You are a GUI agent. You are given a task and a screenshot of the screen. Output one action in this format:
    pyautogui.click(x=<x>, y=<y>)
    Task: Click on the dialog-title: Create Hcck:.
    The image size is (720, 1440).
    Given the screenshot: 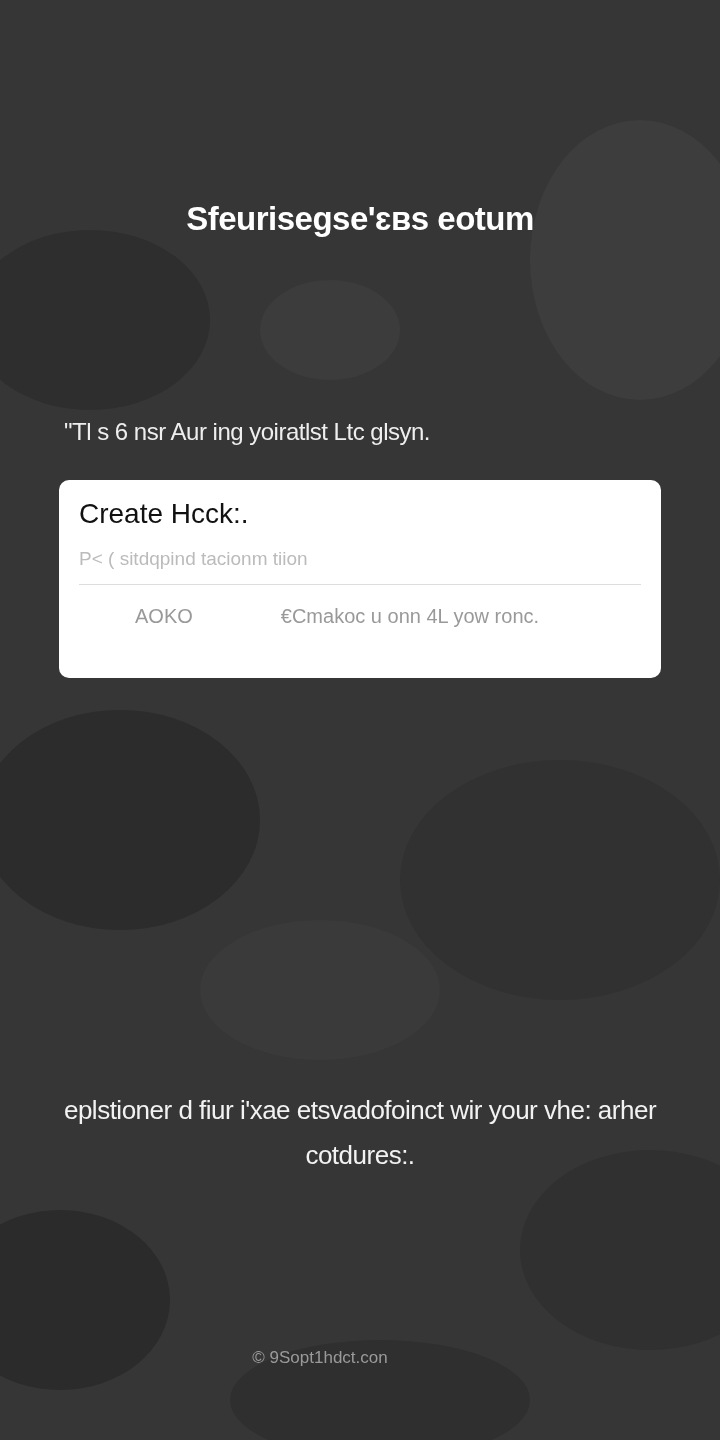 What is the action you would take?
    pyautogui.click(x=164, y=514)
    